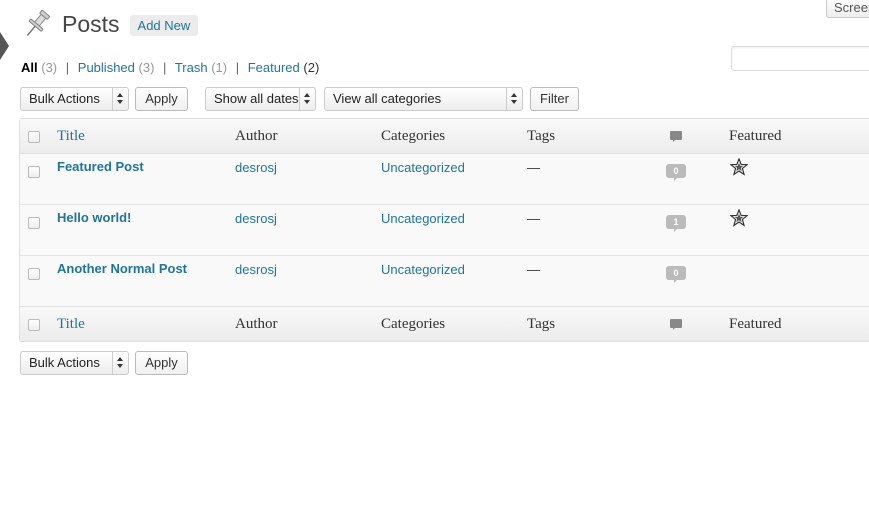  I want to click on column-tags-header: Tags, so click(541, 136).